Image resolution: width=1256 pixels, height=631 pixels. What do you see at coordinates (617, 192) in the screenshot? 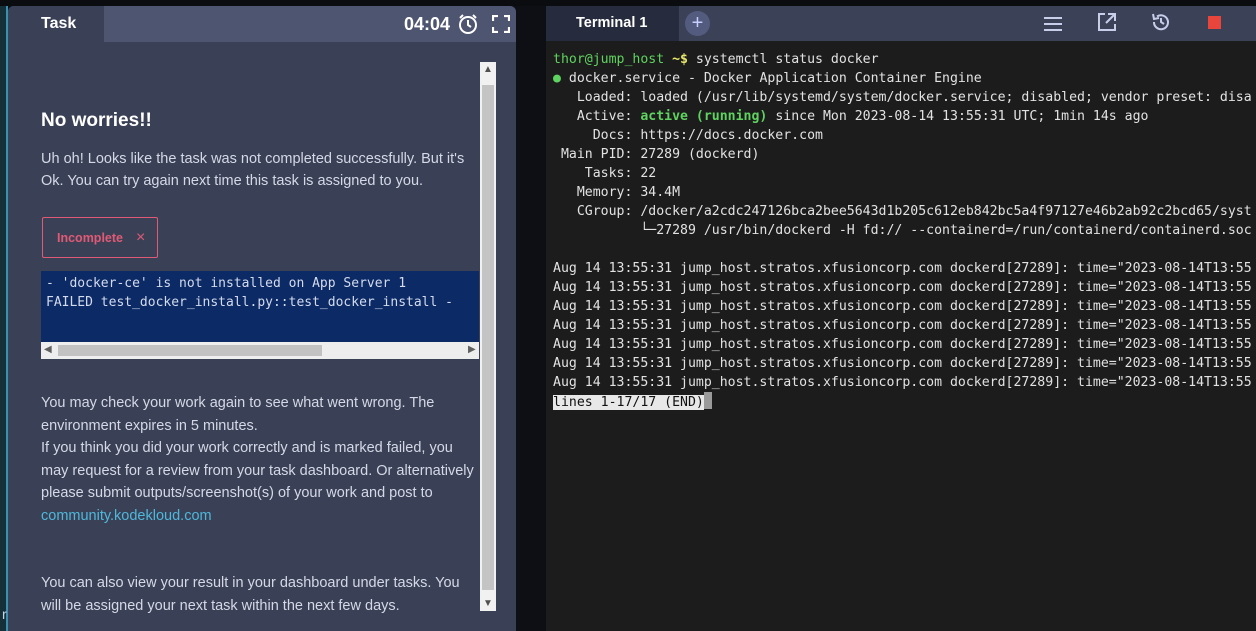
I see `memory-line: Memory: 34.4M` at bounding box center [617, 192].